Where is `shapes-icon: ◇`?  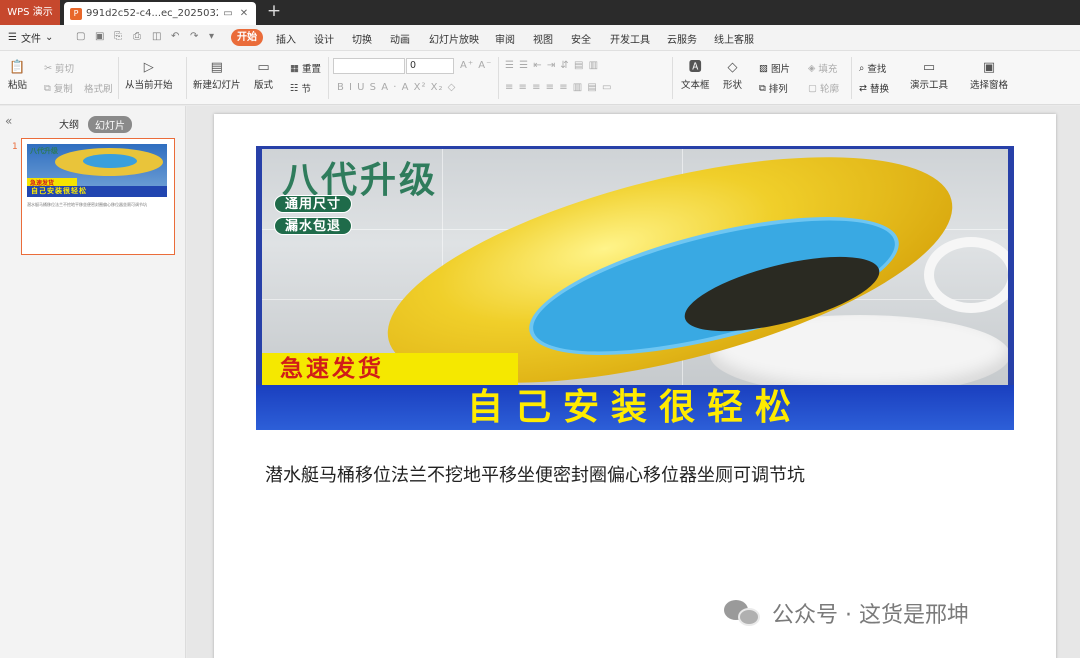 shapes-icon: ◇ is located at coordinates (732, 67).